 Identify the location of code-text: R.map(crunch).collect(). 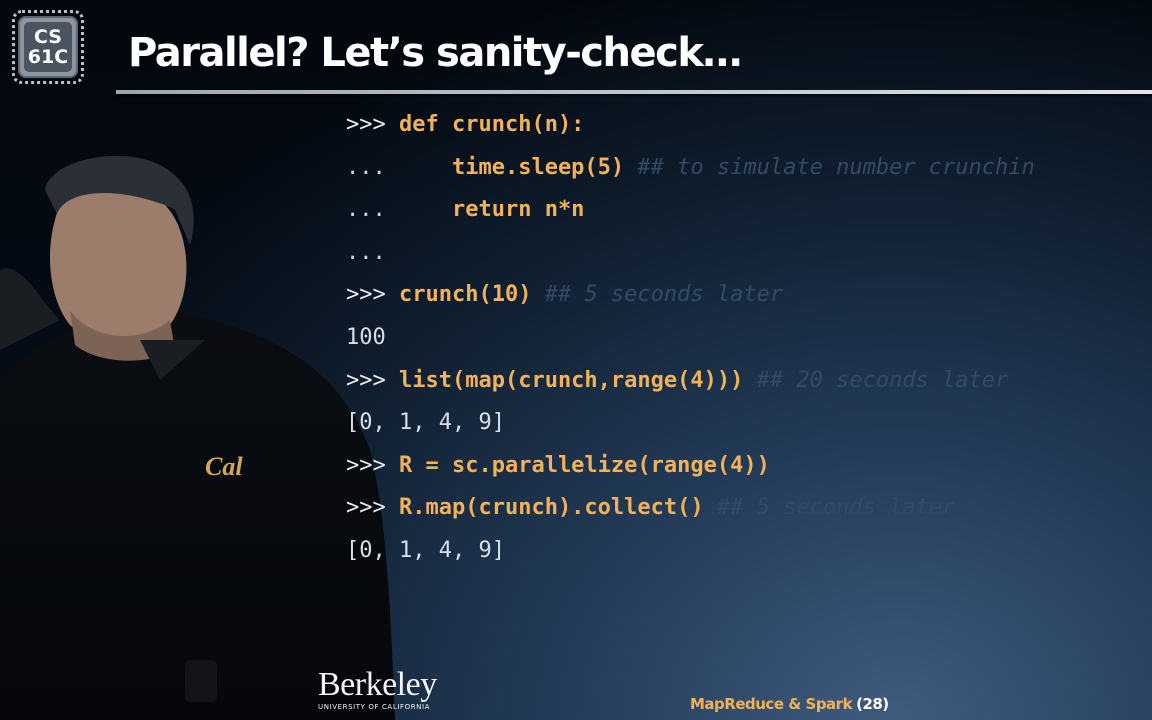
(551, 508).